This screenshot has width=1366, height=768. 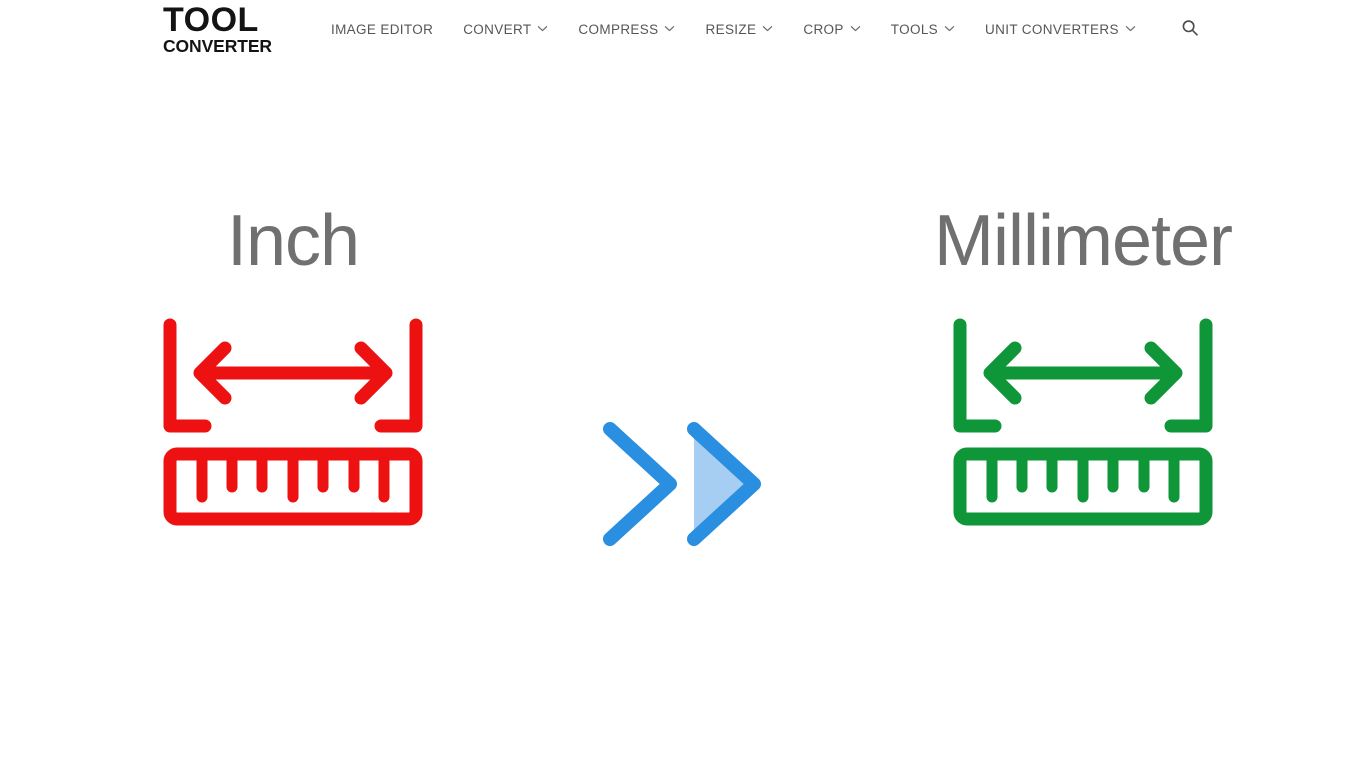 I want to click on brand-logo: TOOL CONVERTER, so click(x=217, y=28).